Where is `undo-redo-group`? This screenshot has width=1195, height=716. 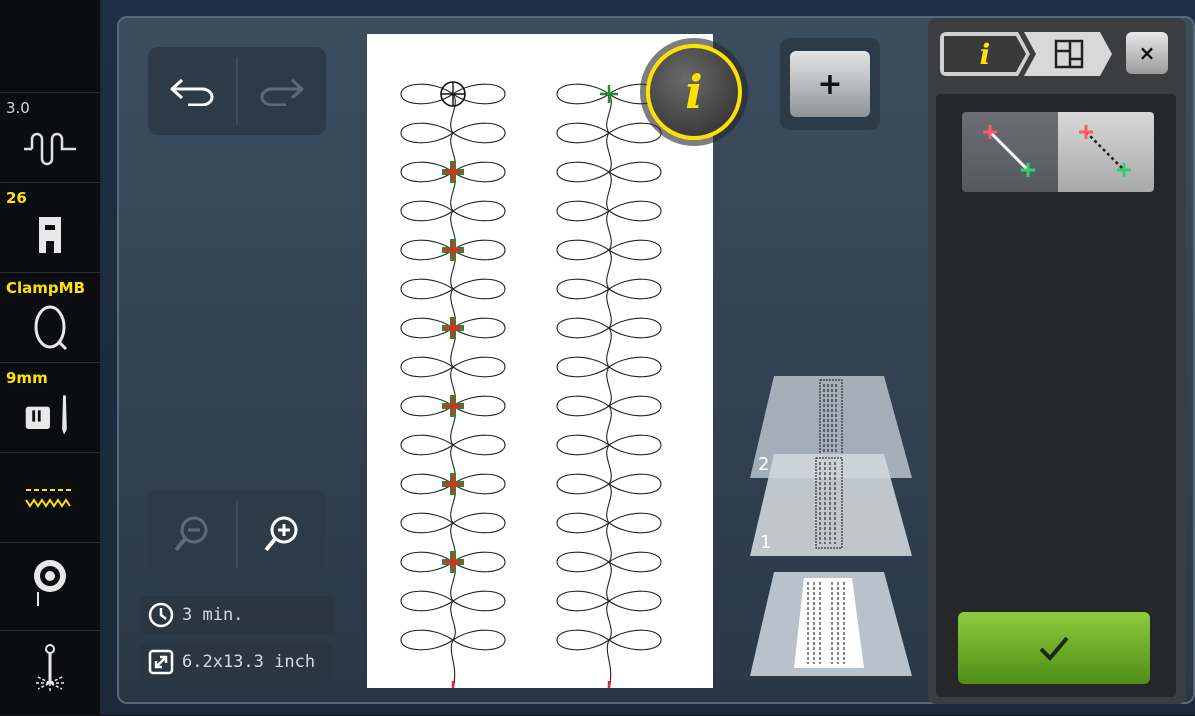 undo-redo-group is located at coordinates (237, 91).